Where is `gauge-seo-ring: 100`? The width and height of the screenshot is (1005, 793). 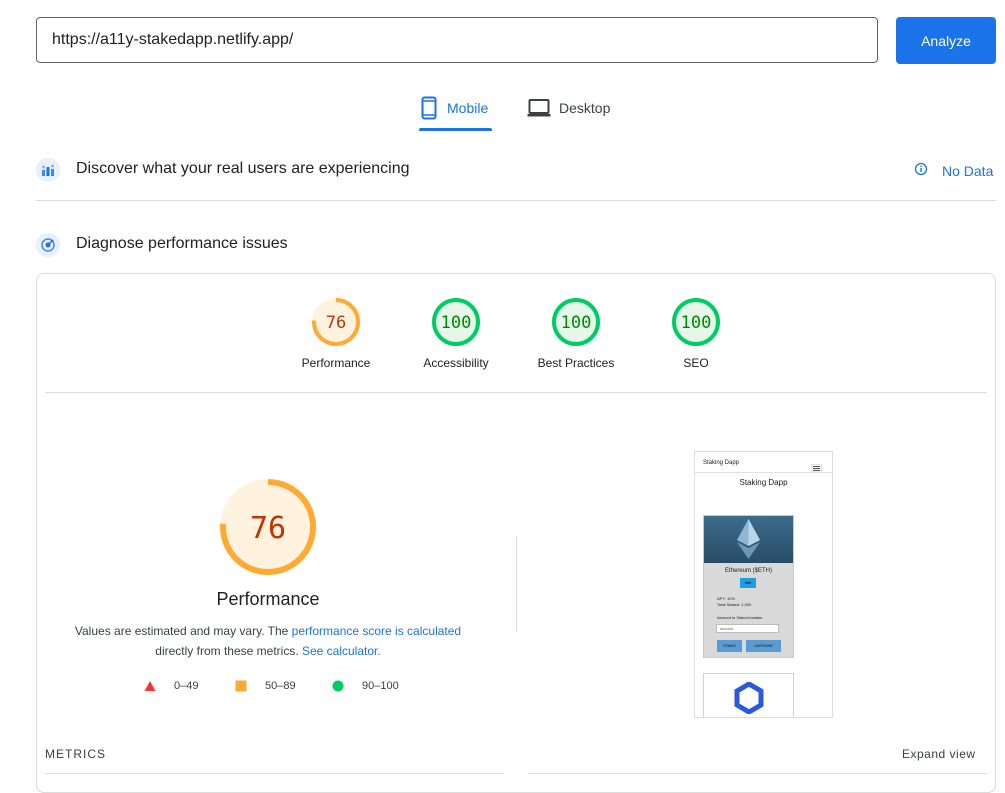 gauge-seo-ring: 100 is located at coordinates (696, 322).